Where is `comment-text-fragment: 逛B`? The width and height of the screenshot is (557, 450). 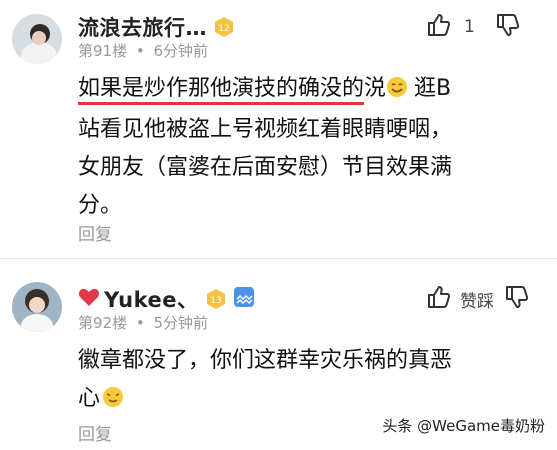
comment-text-fragment: 逛B is located at coordinates (433, 88).